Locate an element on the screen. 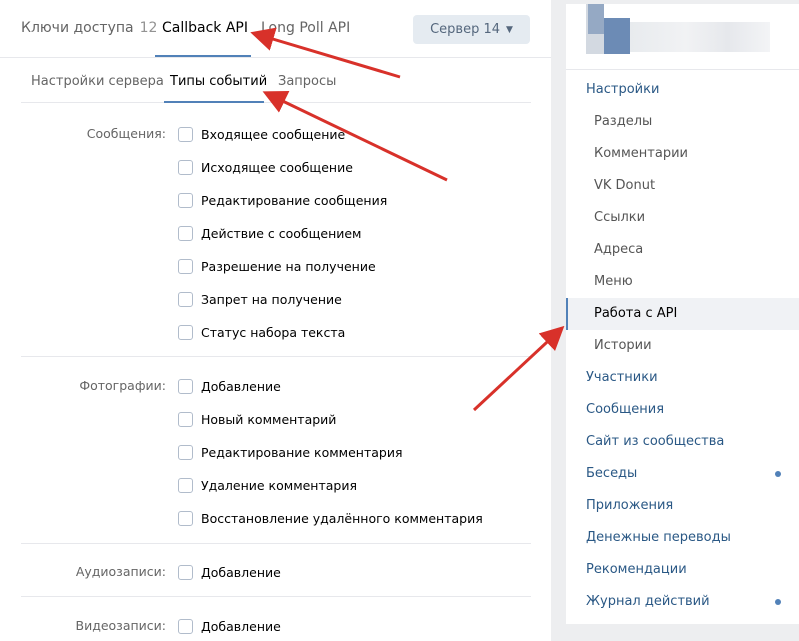  section-label-video: Видеозаписи: is located at coordinates (121, 625).